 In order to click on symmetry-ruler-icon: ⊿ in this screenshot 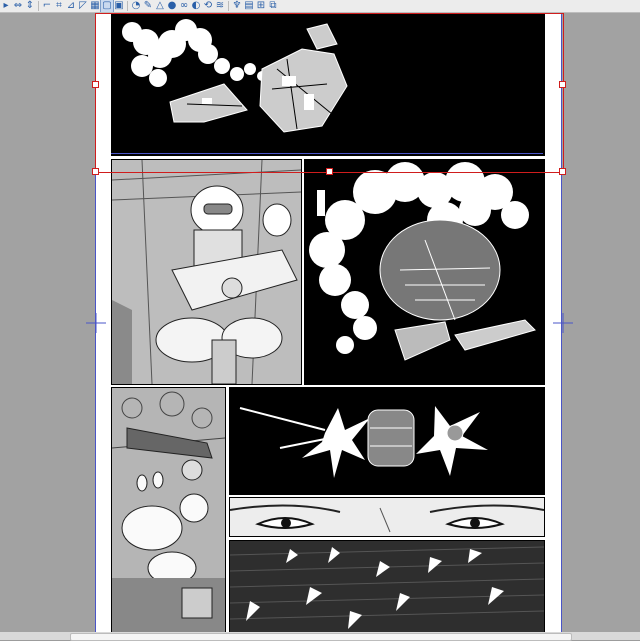, I will do `click(71, 6)`.